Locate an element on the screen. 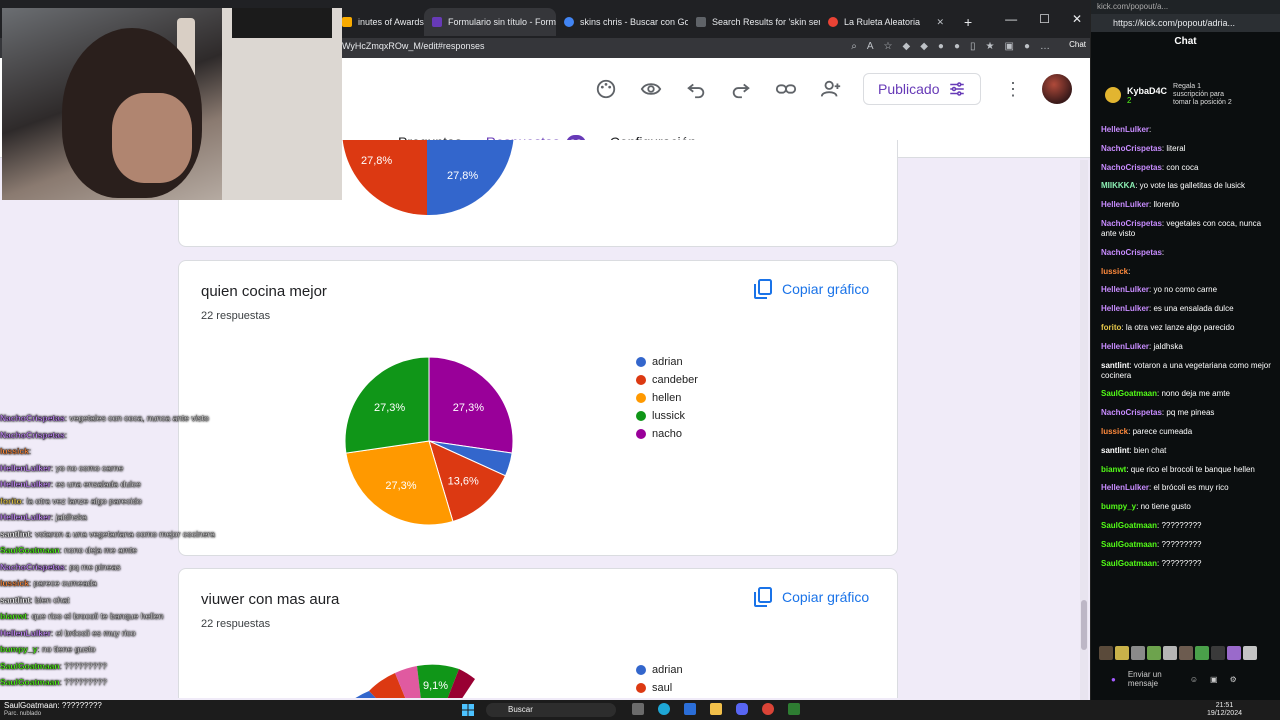 Image resolution: width=1280 pixels, height=720 pixels. profile-icon: ● is located at coordinates (1027, 46).